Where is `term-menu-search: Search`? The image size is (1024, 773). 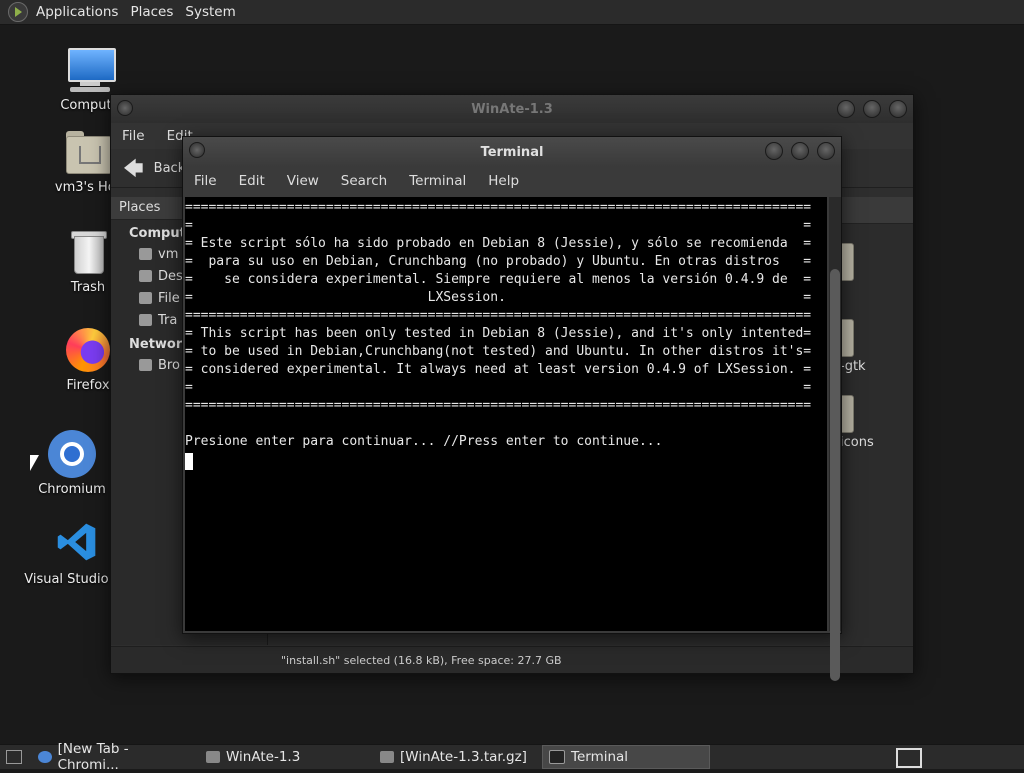 term-menu-search: Search is located at coordinates (364, 181).